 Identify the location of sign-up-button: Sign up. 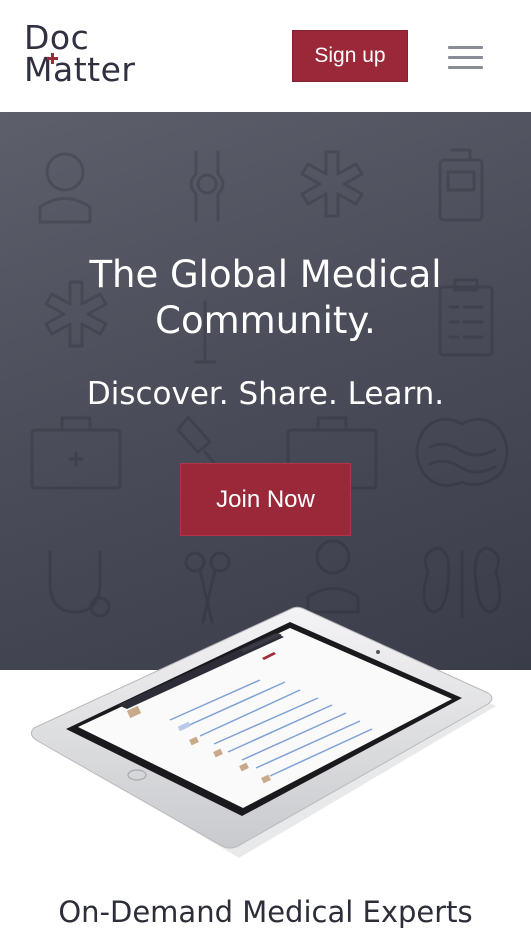
(350, 56).